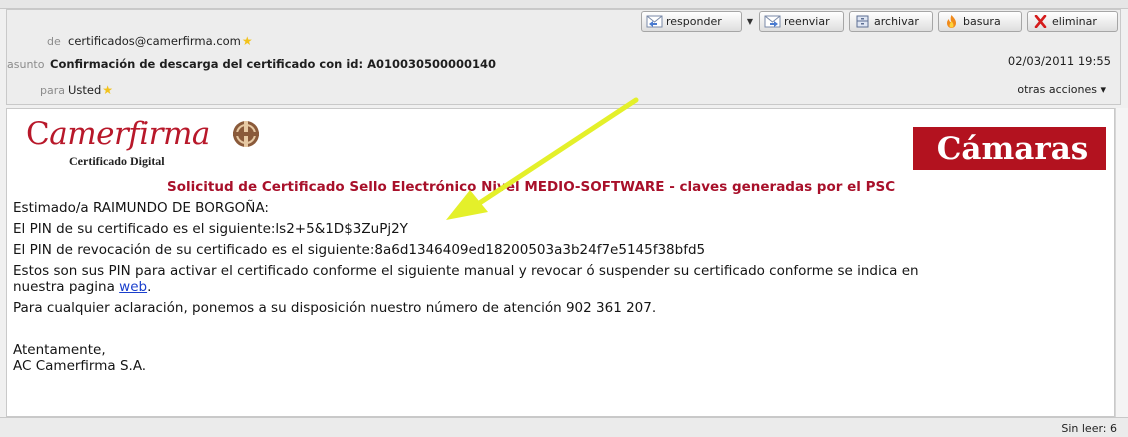  What do you see at coordinates (949, 148) in the screenshot?
I see `camaras-logo-cap: C` at bounding box center [949, 148].